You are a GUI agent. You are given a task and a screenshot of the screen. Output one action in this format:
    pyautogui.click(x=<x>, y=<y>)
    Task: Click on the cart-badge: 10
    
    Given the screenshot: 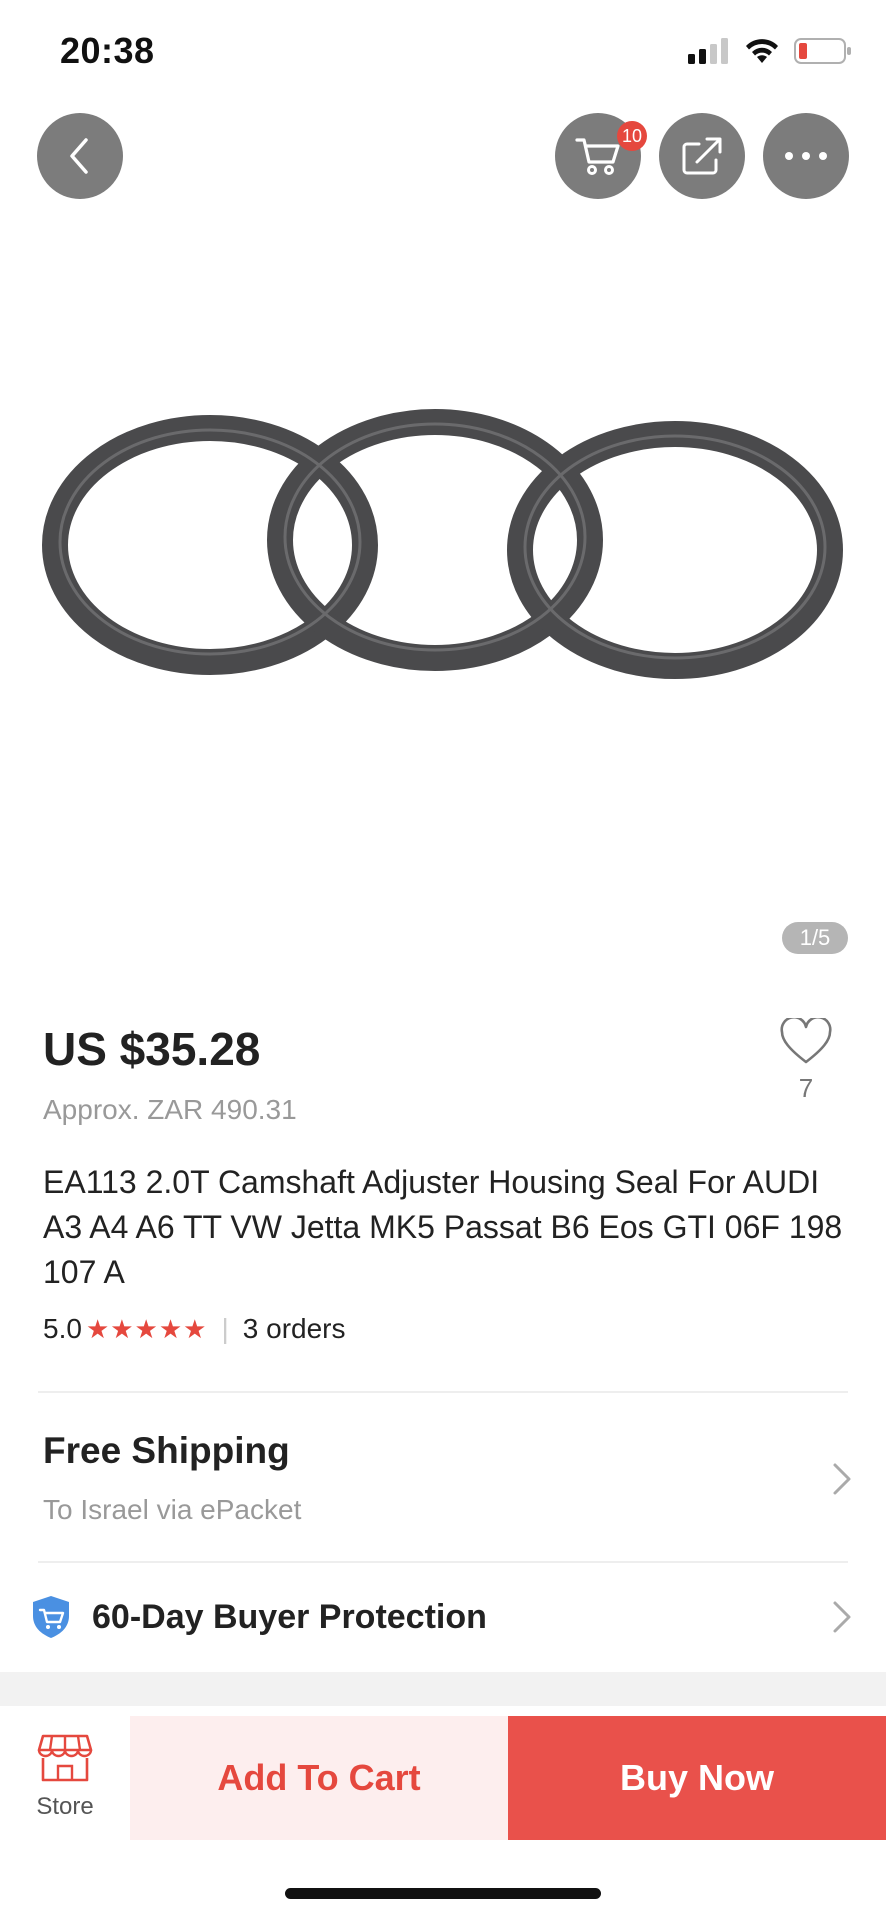 What is the action you would take?
    pyautogui.click(x=632, y=136)
    